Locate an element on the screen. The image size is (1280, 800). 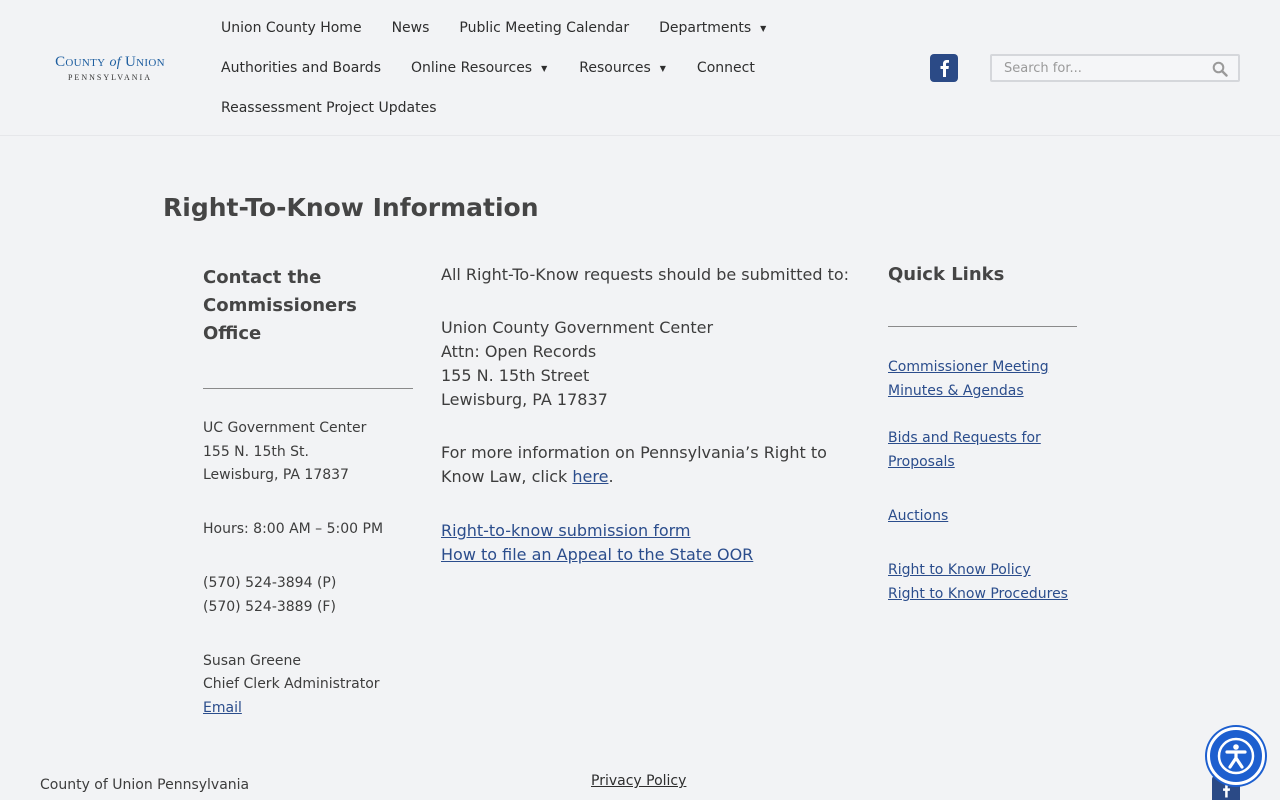
search-icon is located at coordinates (1220, 69).